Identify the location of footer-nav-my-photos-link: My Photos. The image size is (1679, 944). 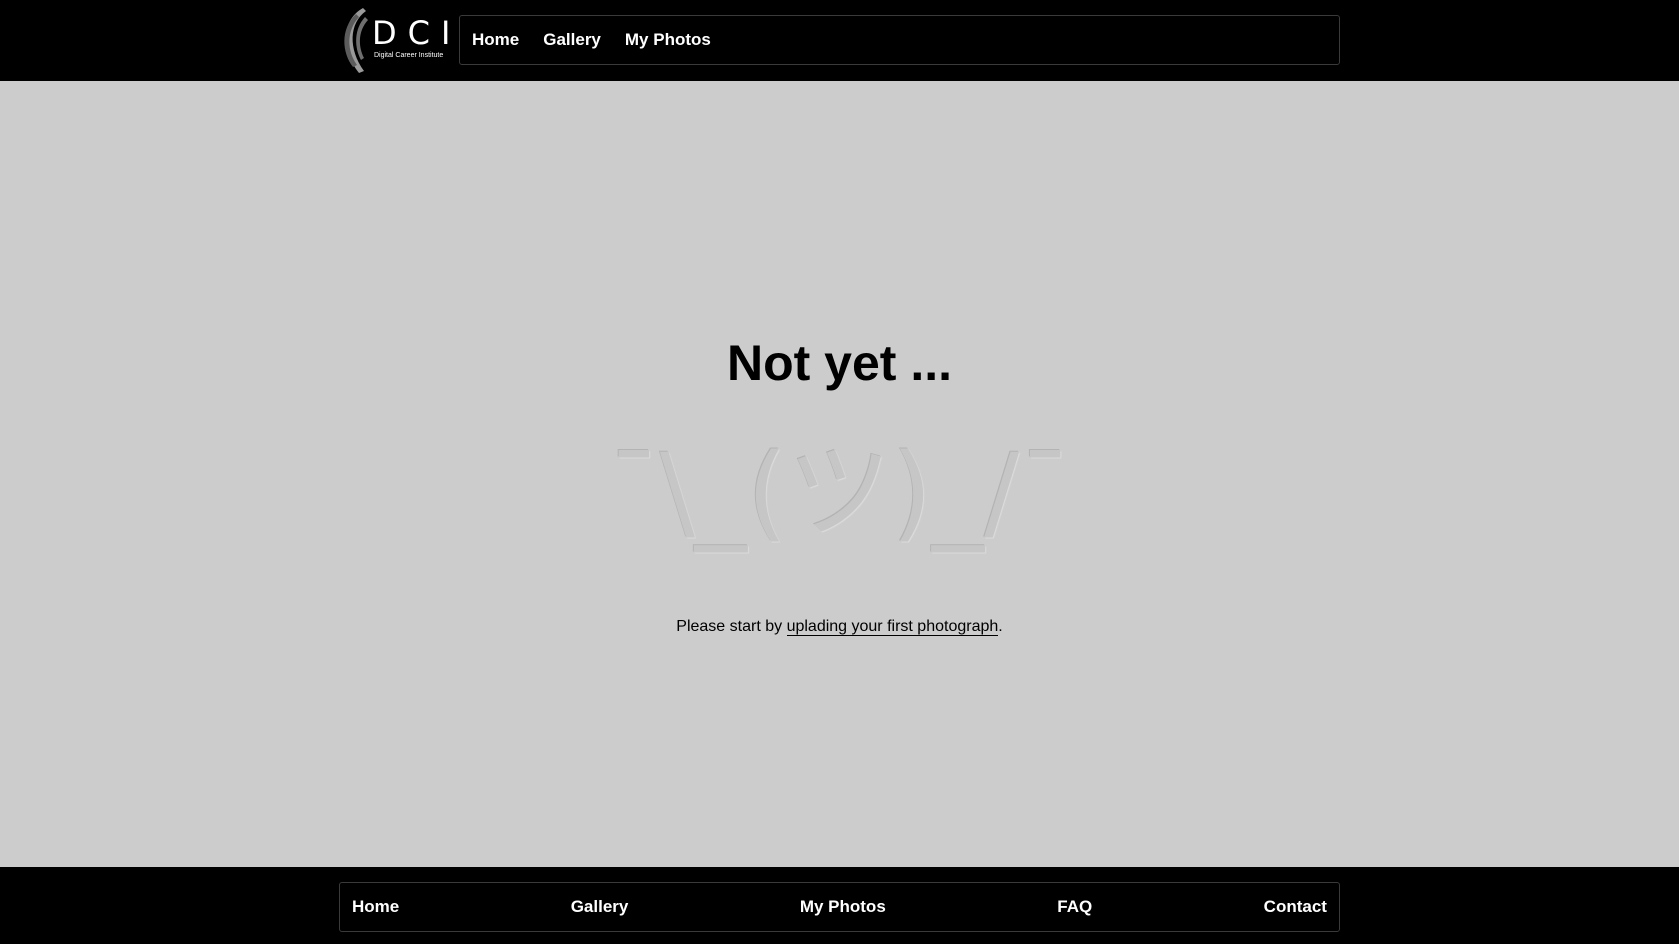
(843, 907).